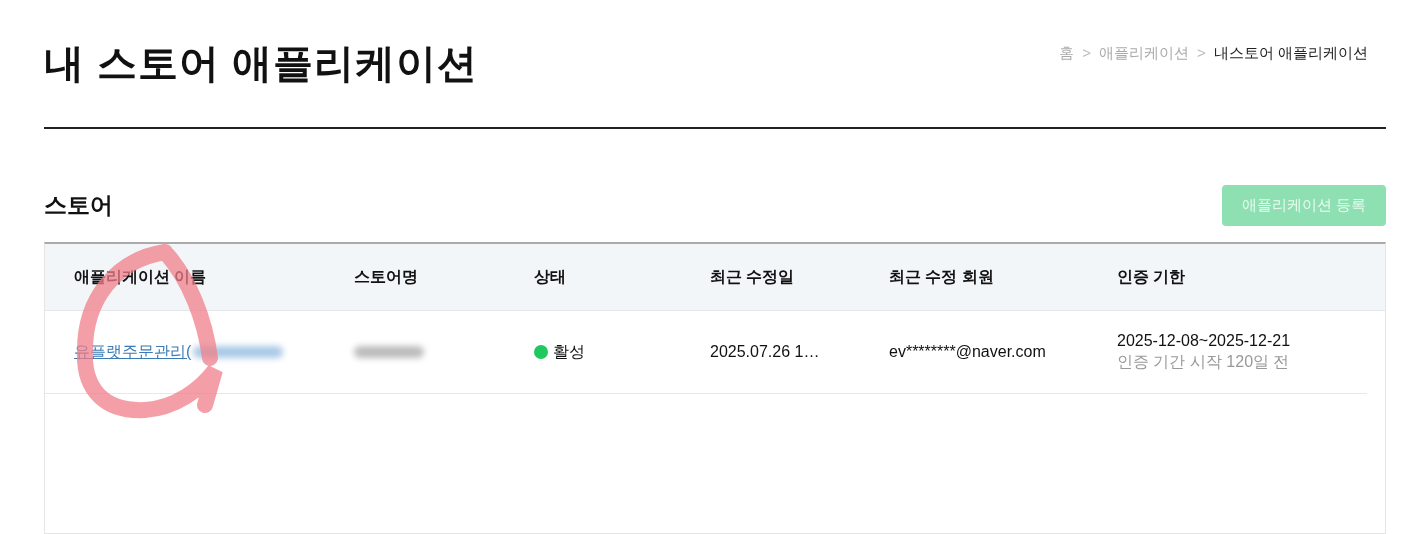 The width and height of the screenshot is (1408, 534). What do you see at coordinates (1290, 53) in the screenshot?
I see `breadcrumb-link: 내스토어 애플리케이션` at bounding box center [1290, 53].